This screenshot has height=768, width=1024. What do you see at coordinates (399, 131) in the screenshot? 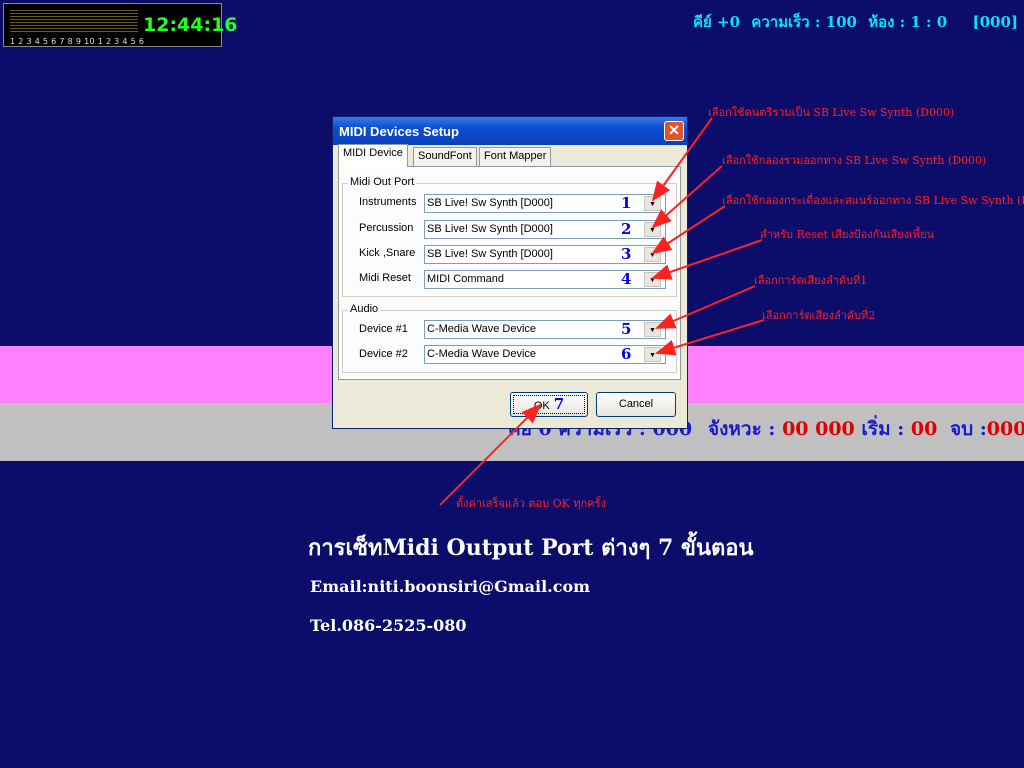
I see `dialog-title: MIDI Devices Setup` at bounding box center [399, 131].